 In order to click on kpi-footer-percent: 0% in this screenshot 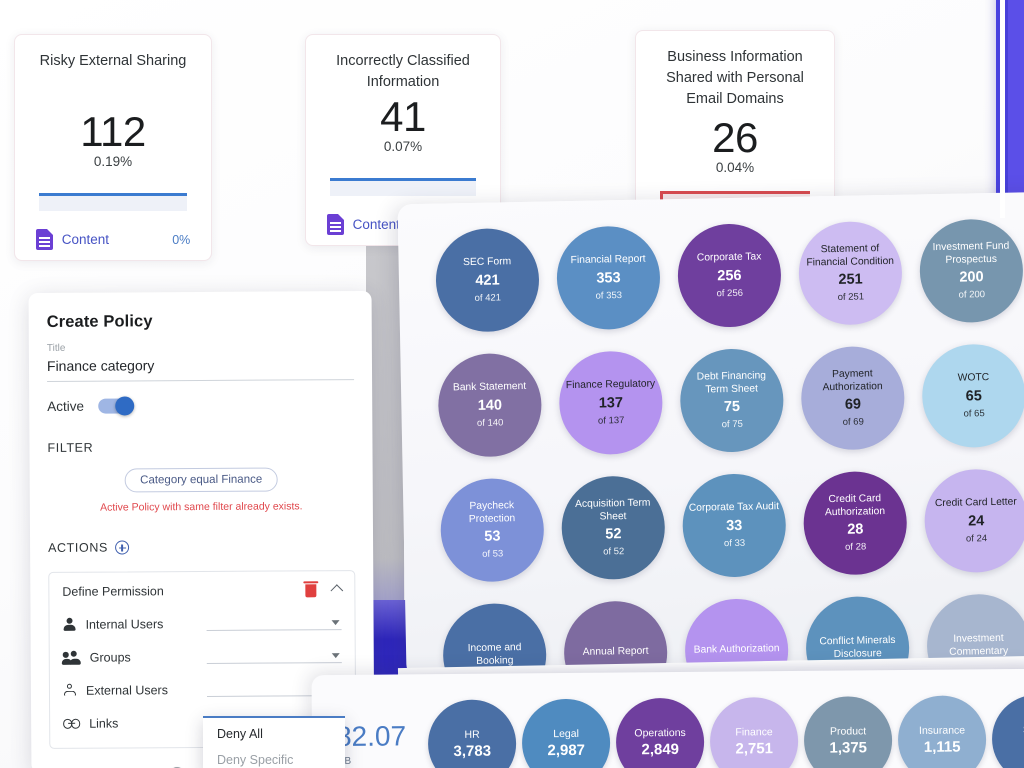, I will do `click(181, 239)`.